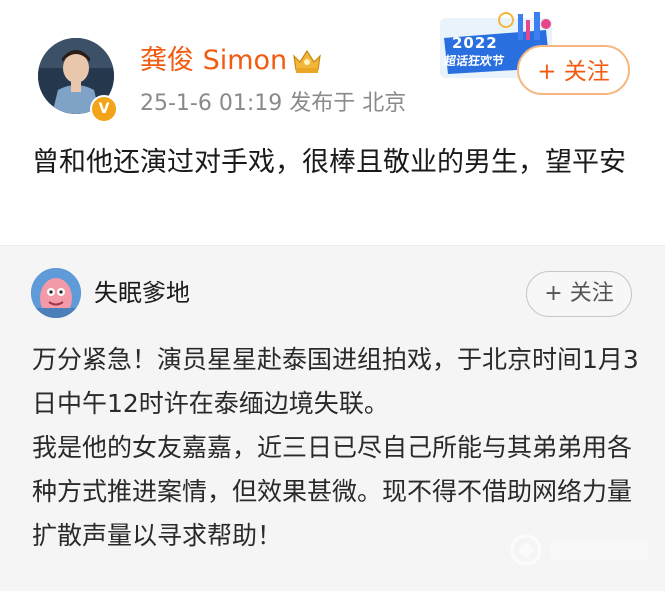  What do you see at coordinates (273, 103) in the screenshot?
I see `post-meta: 25-1-6 01:19 发布于 北京` at bounding box center [273, 103].